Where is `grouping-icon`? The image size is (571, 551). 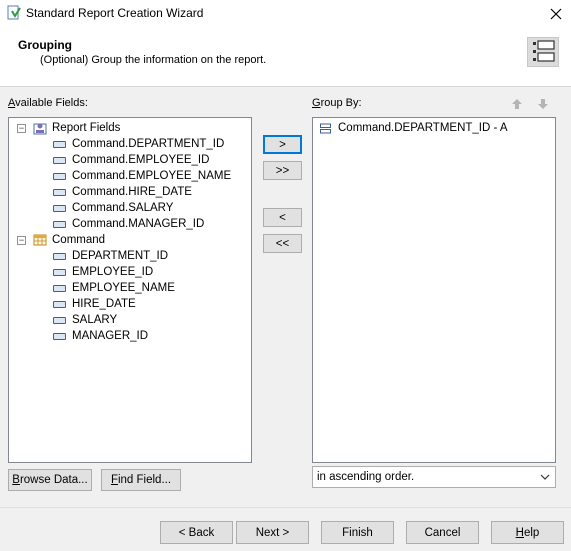 grouping-icon is located at coordinates (543, 52).